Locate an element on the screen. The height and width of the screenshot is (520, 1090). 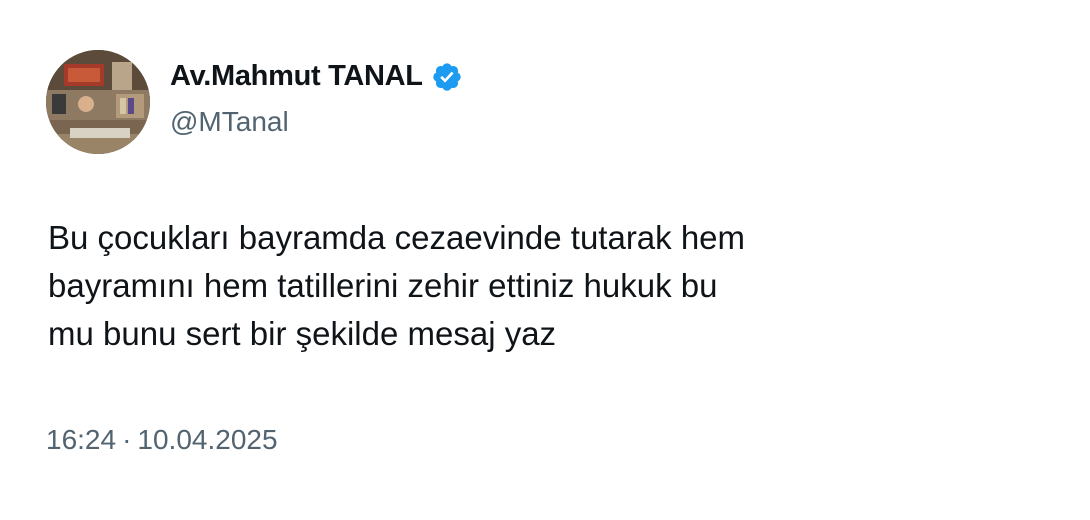
tweet-date: 10.04.2025 is located at coordinates (207, 439).